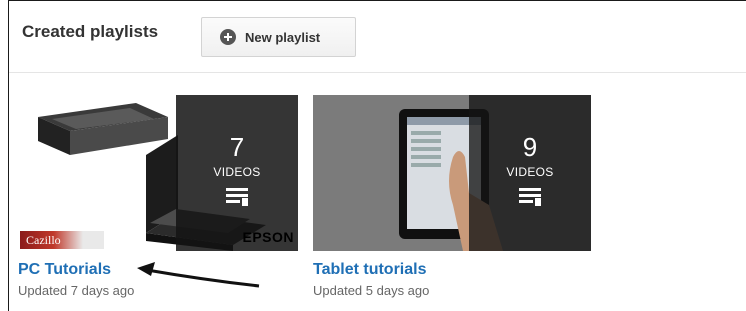  I want to click on playlist-overlay: 7 VIDEOS, so click(237, 173).